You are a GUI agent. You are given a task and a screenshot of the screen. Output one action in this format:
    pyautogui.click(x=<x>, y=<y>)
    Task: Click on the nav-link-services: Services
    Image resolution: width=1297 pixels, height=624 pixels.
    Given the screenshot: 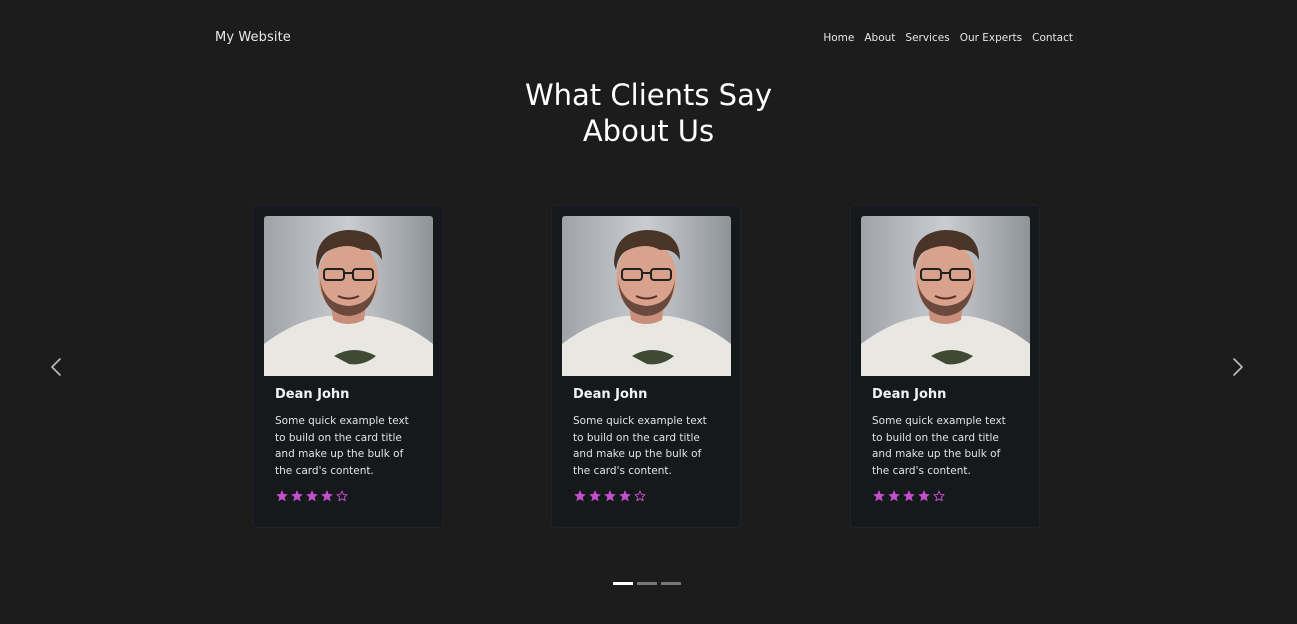 What is the action you would take?
    pyautogui.click(x=927, y=38)
    